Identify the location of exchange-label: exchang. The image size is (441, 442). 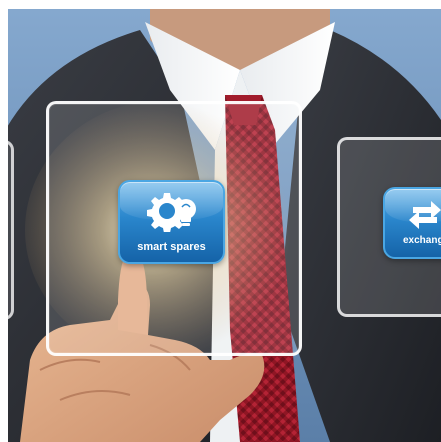
(422, 240).